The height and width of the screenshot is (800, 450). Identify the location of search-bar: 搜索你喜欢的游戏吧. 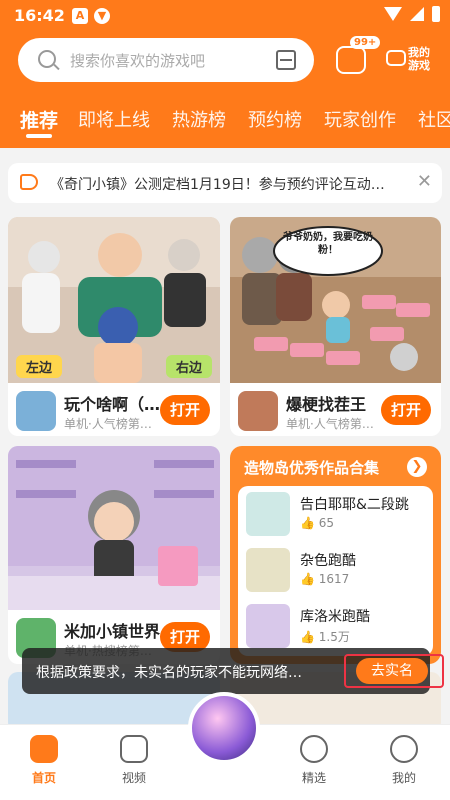
(166, 60).